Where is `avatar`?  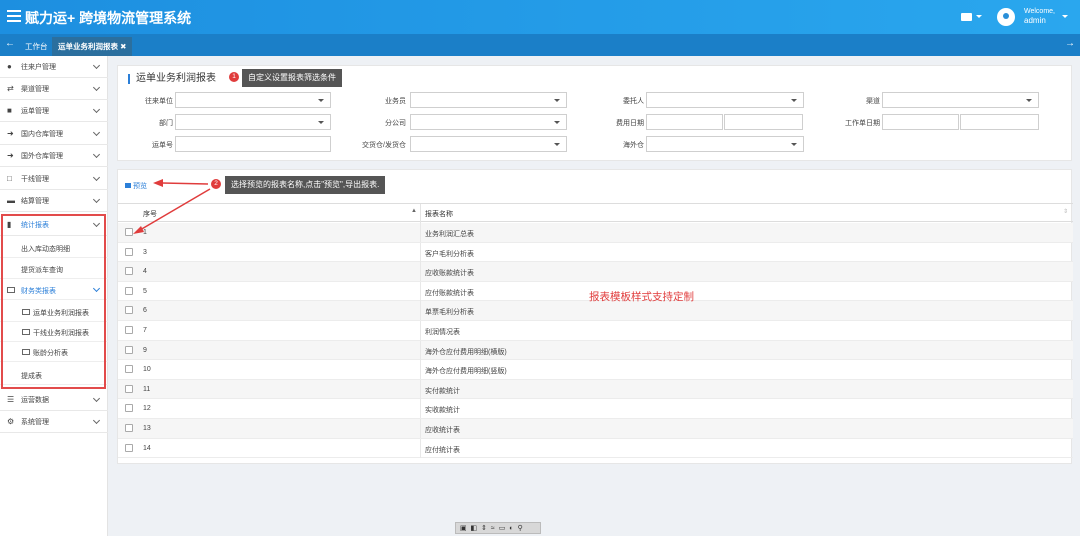
avatar is located at coordinates (1006, 17).